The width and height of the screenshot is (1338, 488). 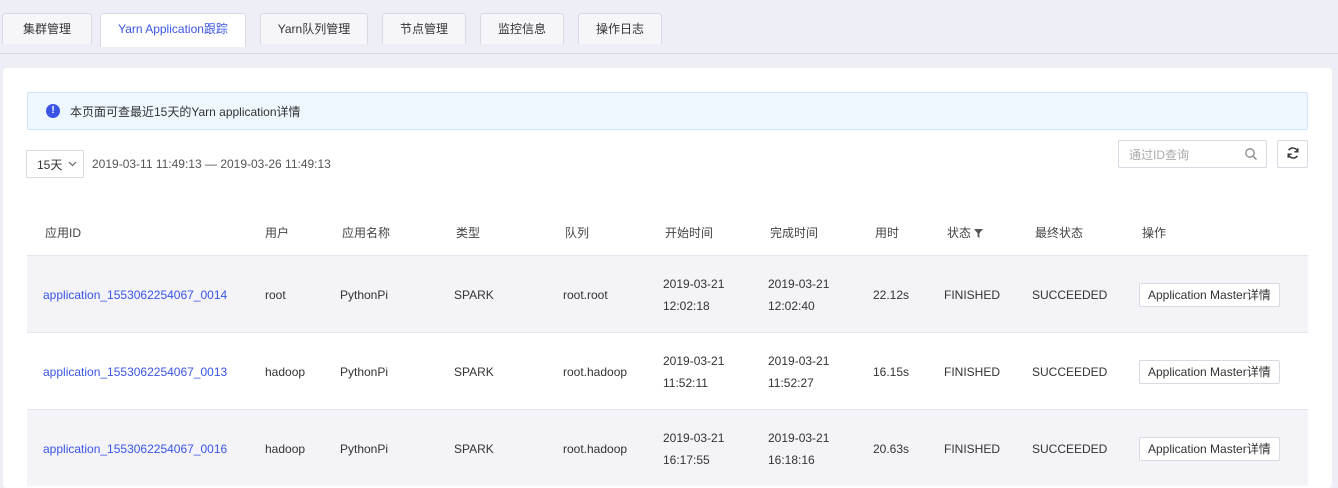 What do you see at coordinates (689, 233) in the screenshot?
I see `header-start-time: 开始时间` at bounding box center [689, 233].